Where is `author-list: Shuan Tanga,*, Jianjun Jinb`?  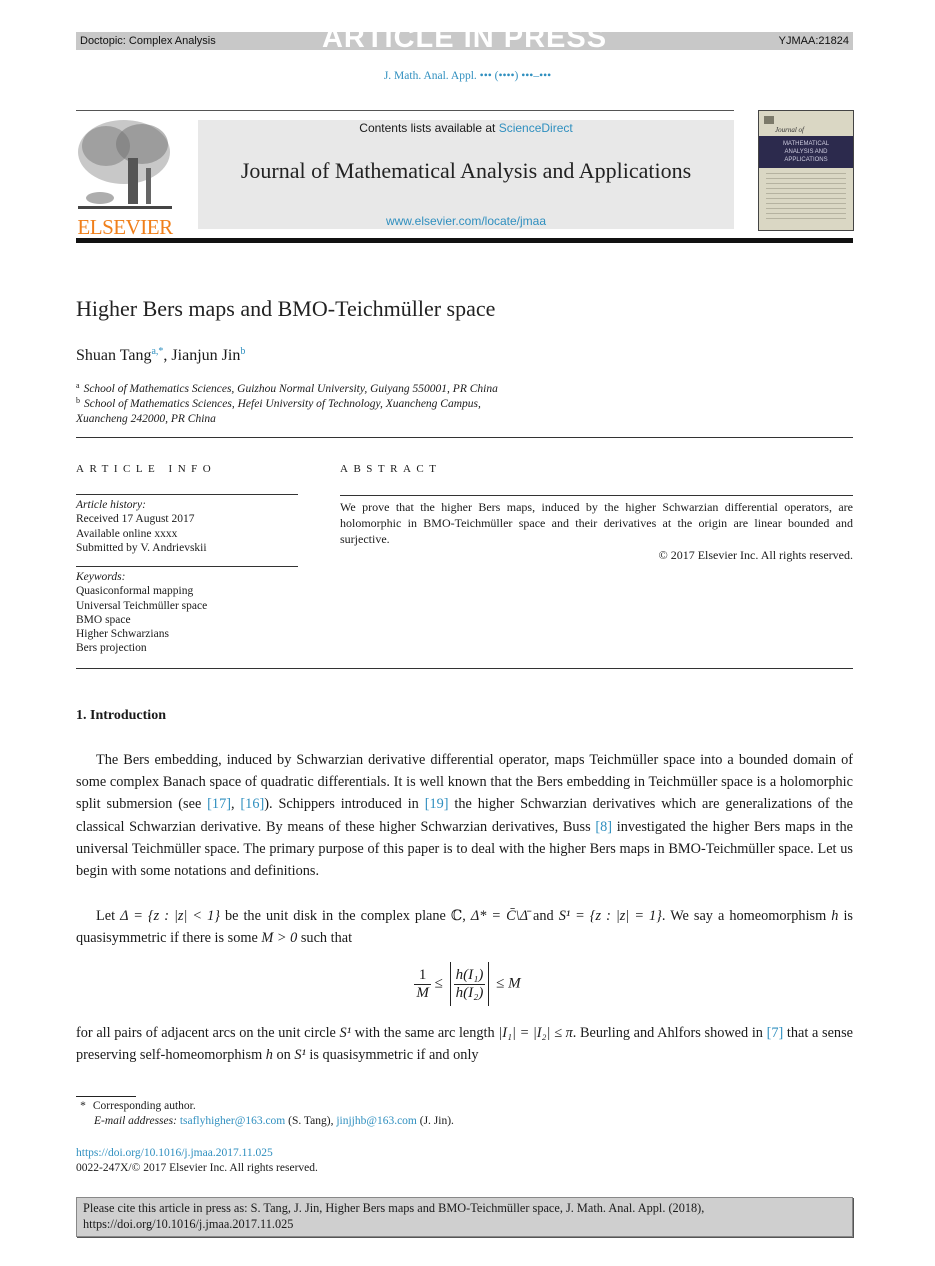 author-list: Shuan Tanga,*, Jianjun Jinb is located at coordinates (161, 355).